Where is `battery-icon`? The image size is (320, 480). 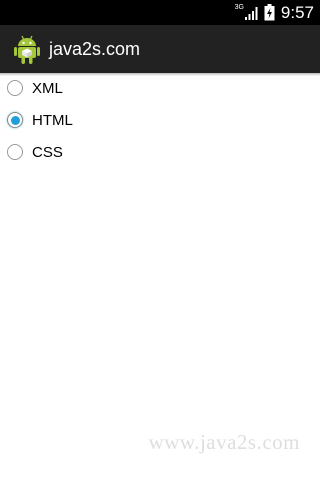
battery-icon is located at coordinates (269, 12).